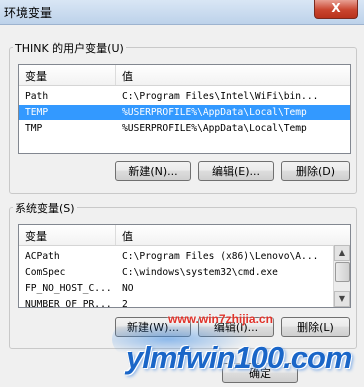  I want to click on watermark-site-text: www.win7zhijia.cn, so click(220, 319).